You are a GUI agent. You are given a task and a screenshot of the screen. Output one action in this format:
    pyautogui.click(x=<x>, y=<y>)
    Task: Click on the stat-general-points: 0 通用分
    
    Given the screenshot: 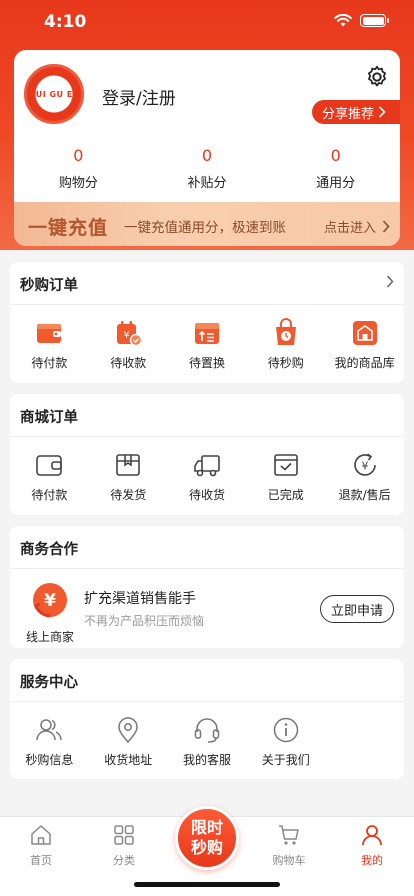 What is the action you would take?
    pyautogui.click(x=335, y=168)
    